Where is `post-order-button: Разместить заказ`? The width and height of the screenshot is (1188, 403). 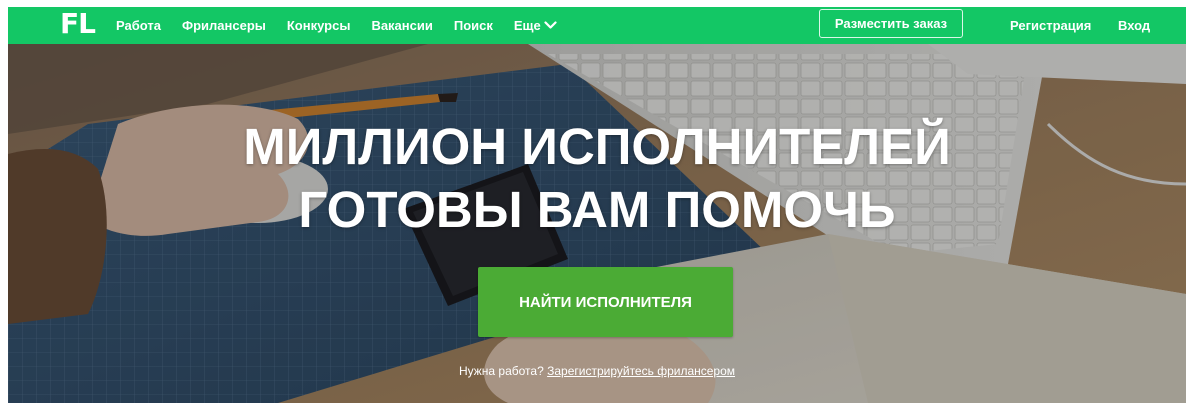
post-order-button: Разместить заказ is located at coordinates (891, 23).